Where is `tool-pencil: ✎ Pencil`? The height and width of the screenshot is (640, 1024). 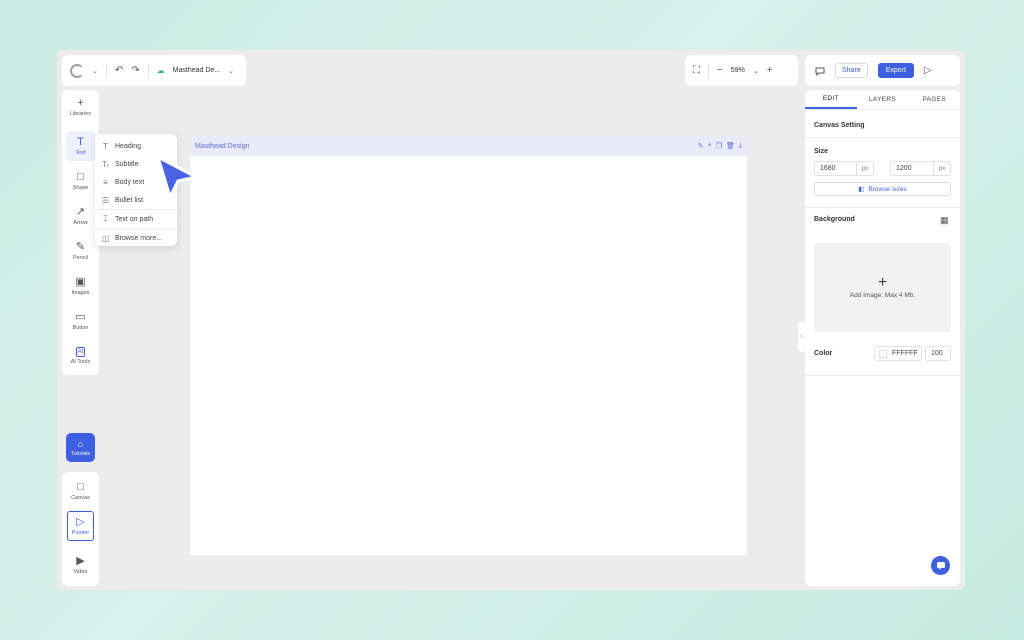 tool-pencil: ✎ Pencil is located at coordinates (80, 251).